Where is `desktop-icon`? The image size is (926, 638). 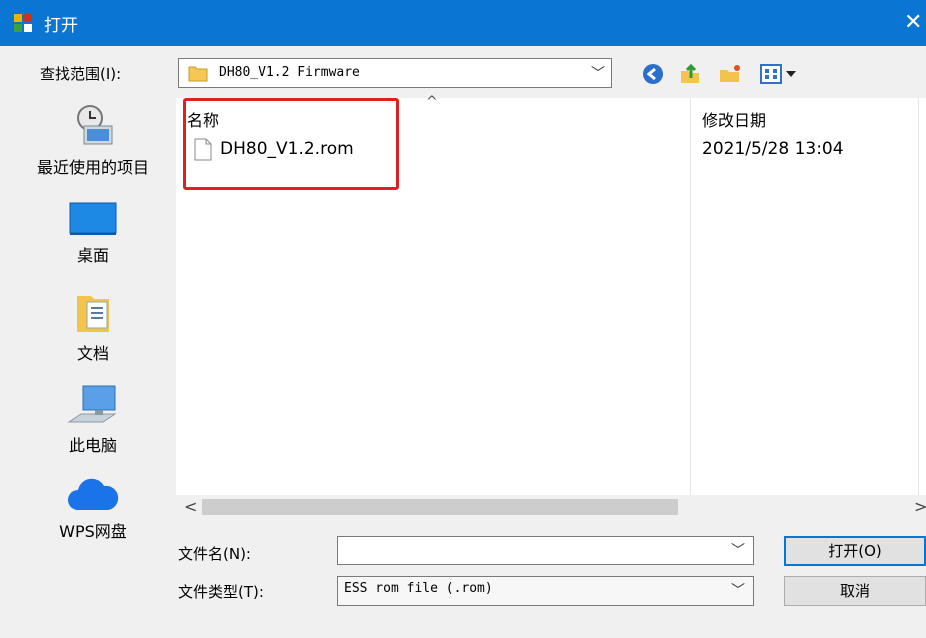
desktop-icon is located at coordinates (93, 218).